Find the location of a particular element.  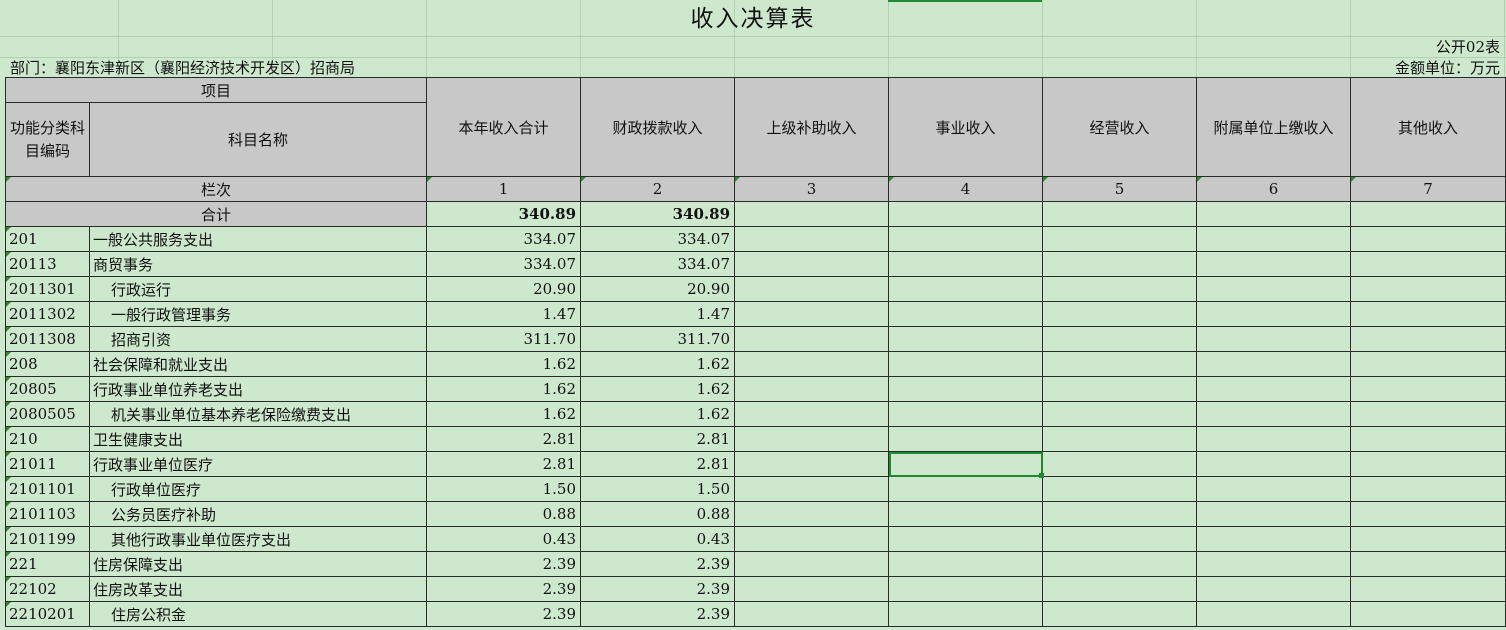

cell-code: 210 is located at coordinates (47, 439).